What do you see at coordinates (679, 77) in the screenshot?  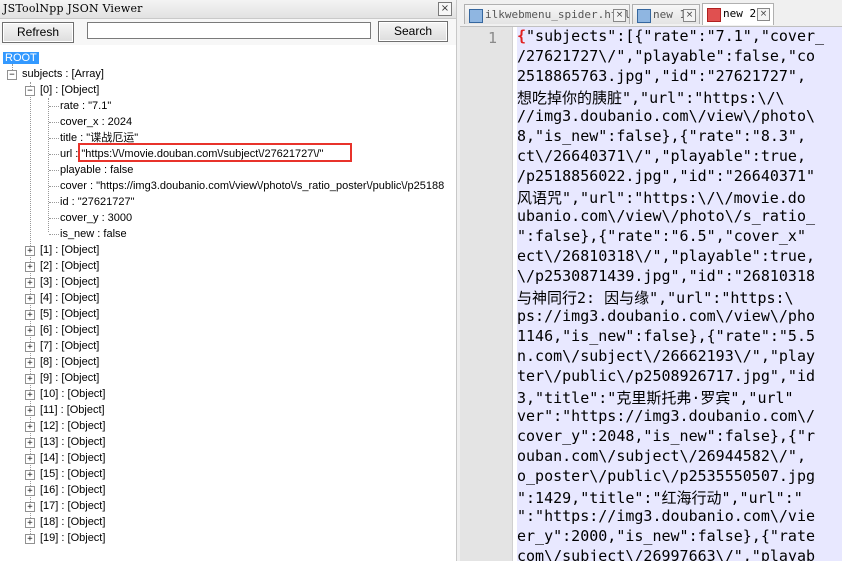 I see `code-line: 2518865763.jpg","id":"27621727",` at bounding box center [679, 77].